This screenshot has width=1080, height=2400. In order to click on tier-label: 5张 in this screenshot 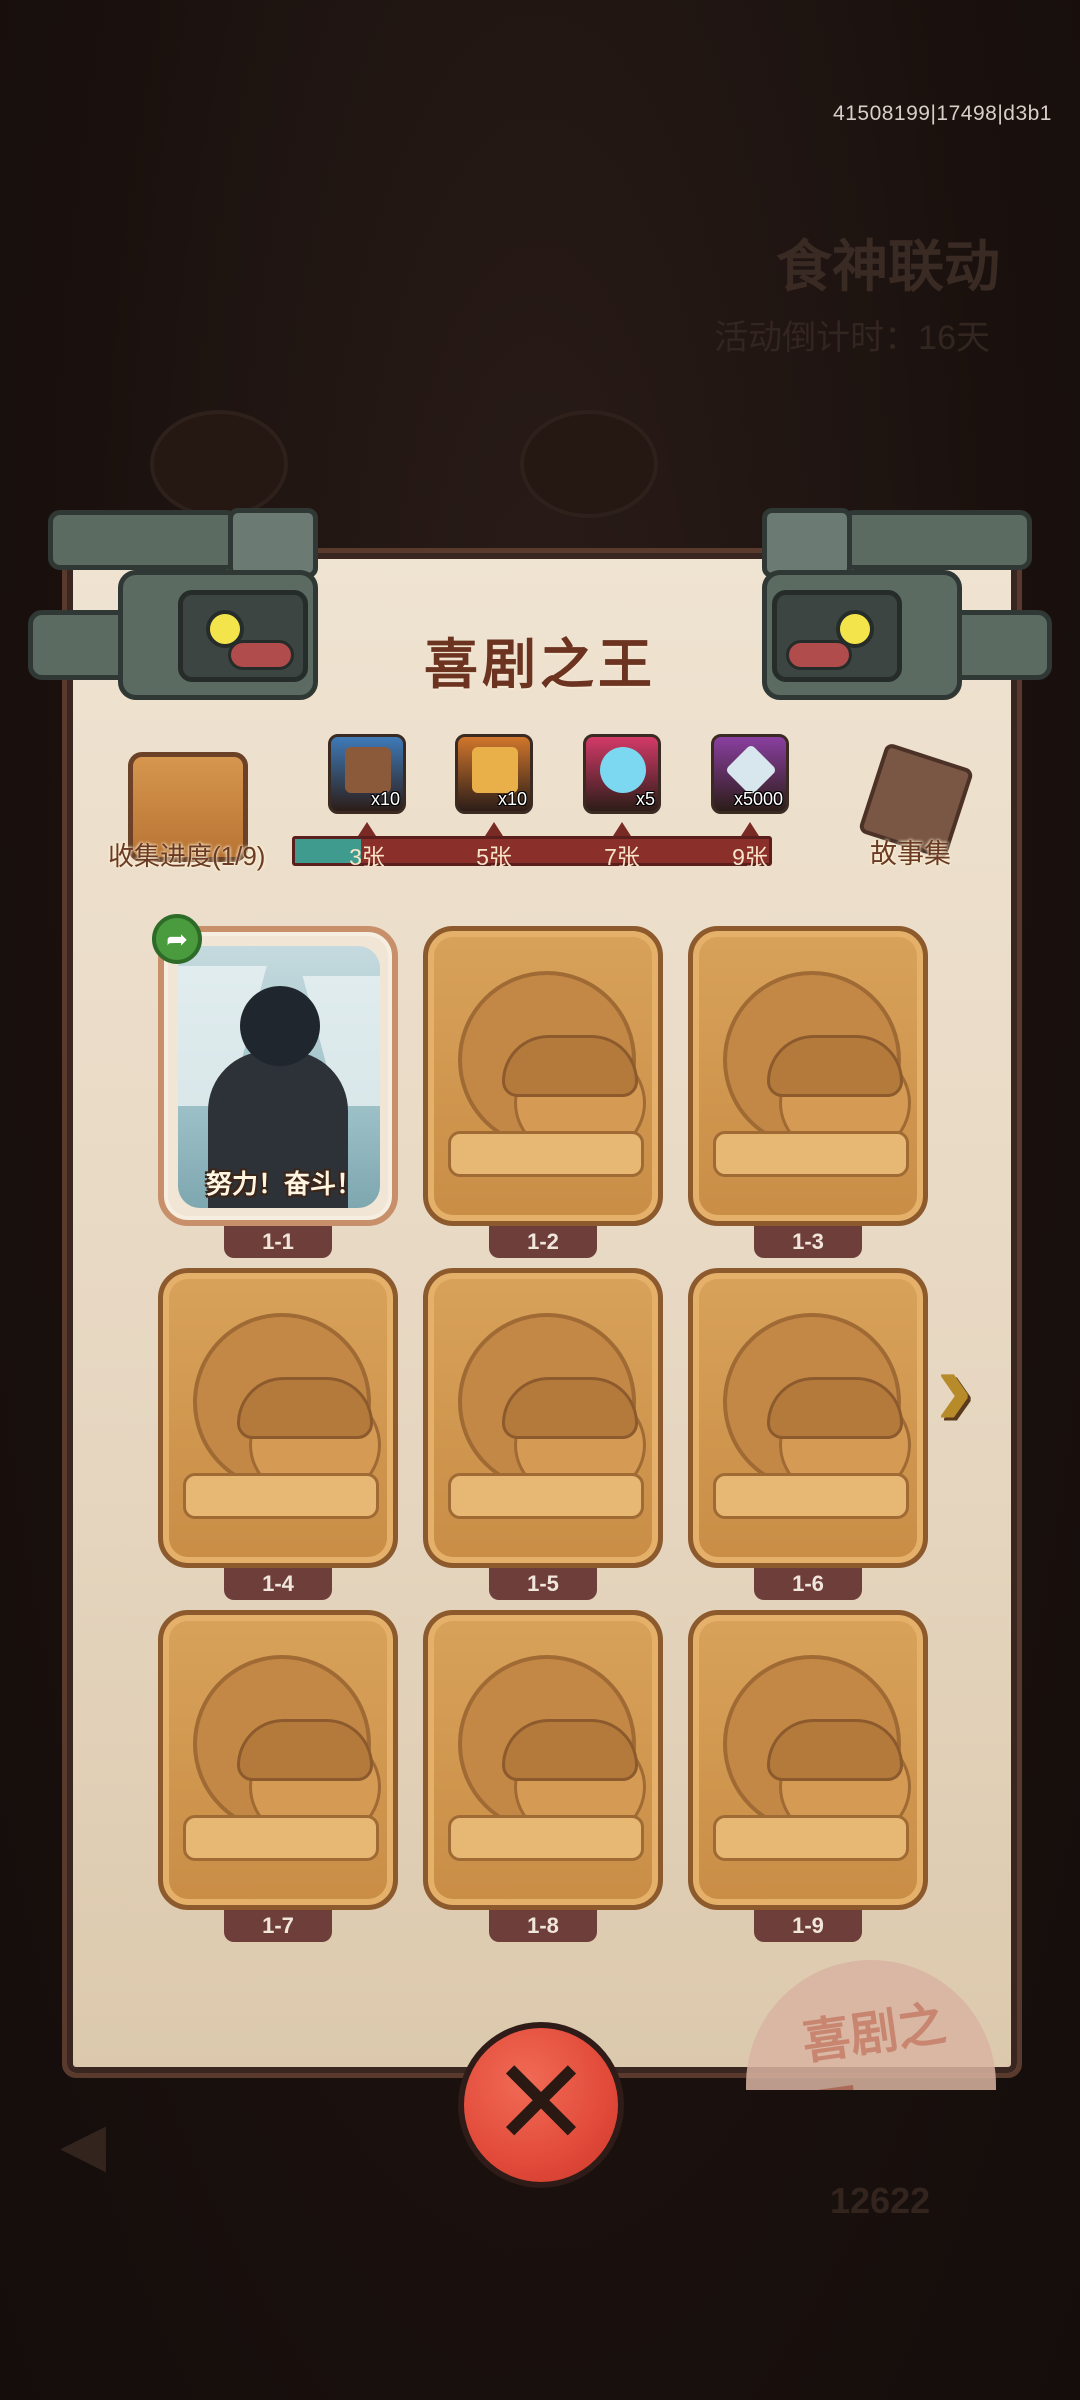, I will do `click(494, 857)`.